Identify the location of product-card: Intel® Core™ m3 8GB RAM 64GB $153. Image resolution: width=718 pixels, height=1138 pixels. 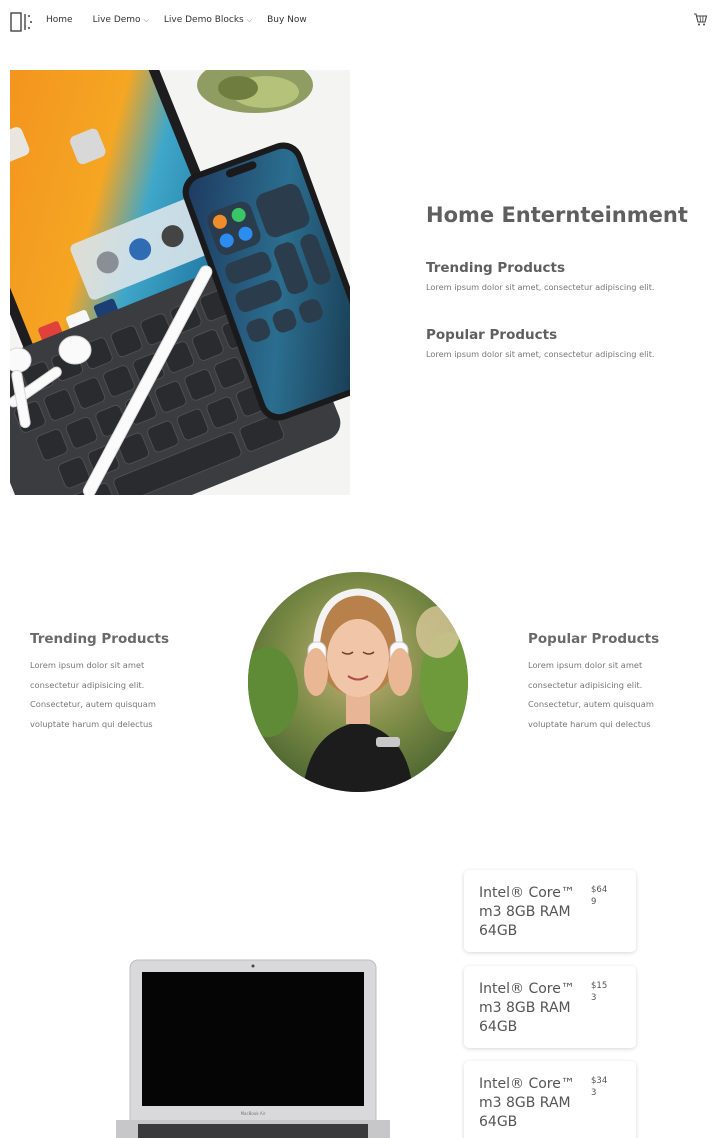
(550, 1007).